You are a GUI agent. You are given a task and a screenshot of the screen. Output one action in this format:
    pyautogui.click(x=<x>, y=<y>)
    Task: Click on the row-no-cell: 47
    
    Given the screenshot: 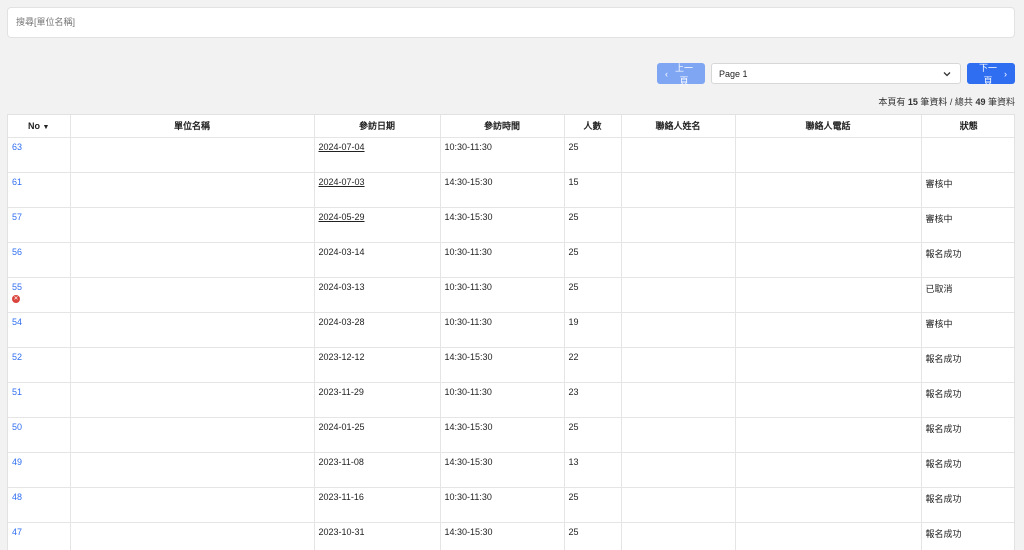 What is the action you would take?
    pyautogui.click(x=39, y=536)
    